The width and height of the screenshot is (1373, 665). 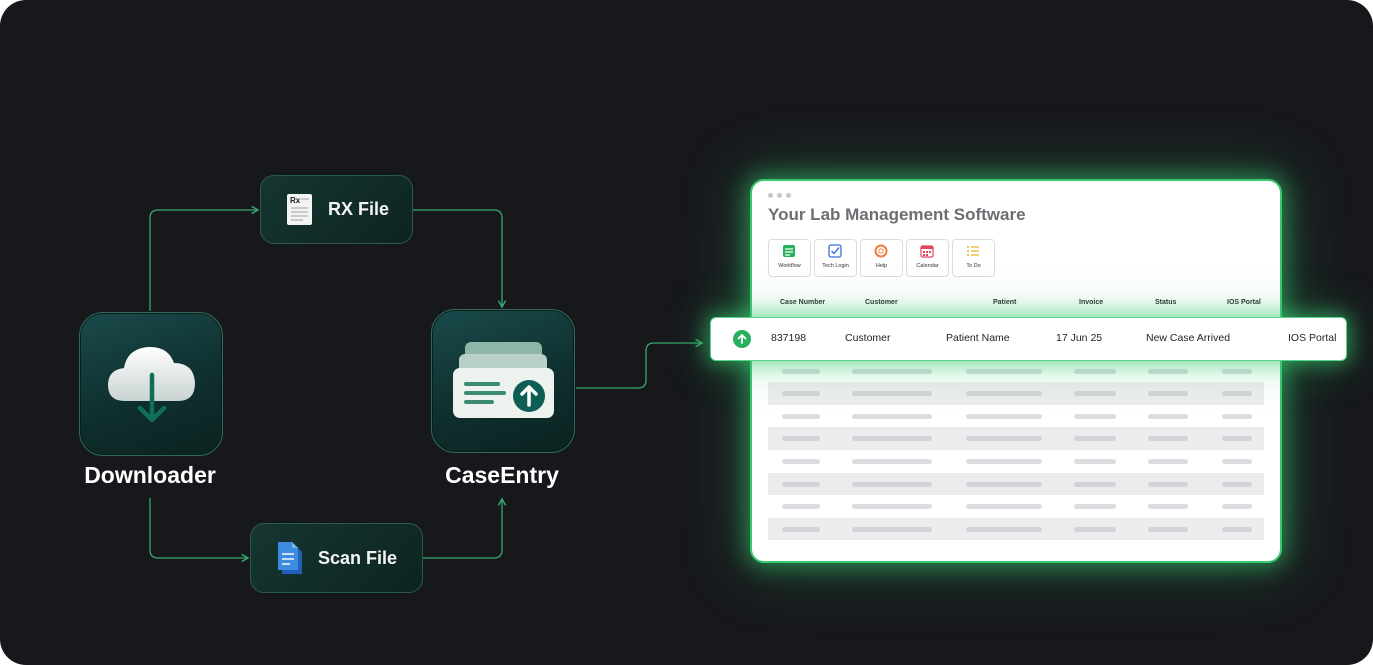 I want to click on calendar-icon, so click(x=927, y=251).